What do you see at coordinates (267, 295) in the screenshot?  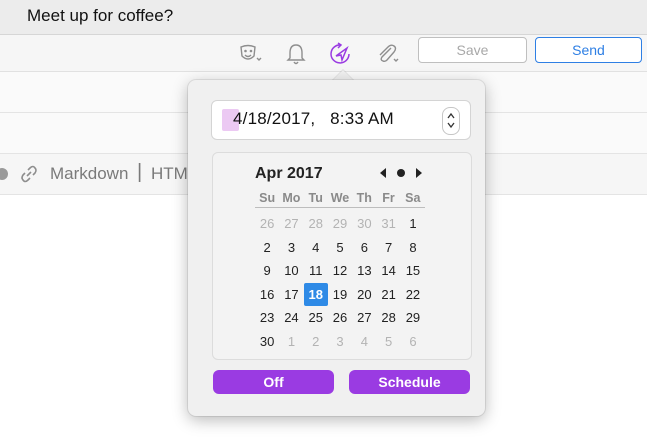 I see `calendar-day: 16` at bounding box center [267, 295].